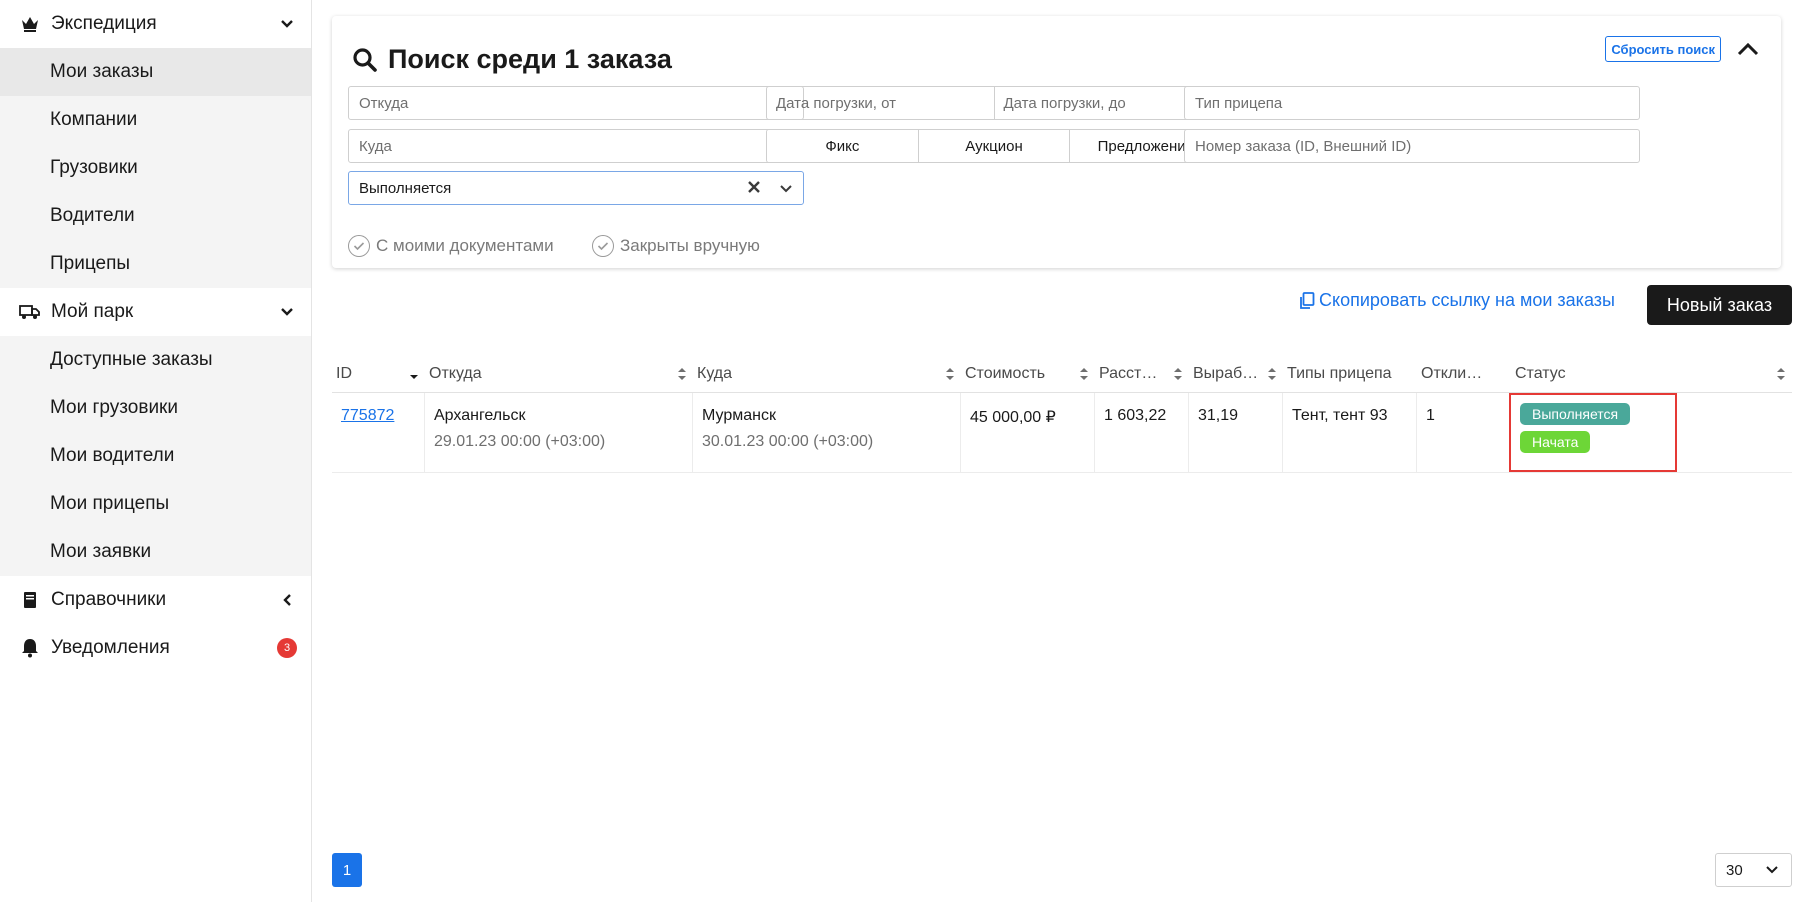 The height and width of the screenshot is (902, 1802). I want to click on cell-status: Выполняется Начата, so click(1650, 432).